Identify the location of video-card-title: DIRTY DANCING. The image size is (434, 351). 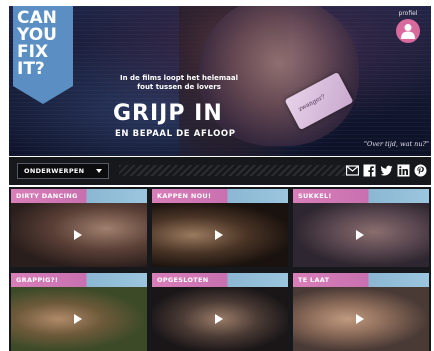
(79, 196).